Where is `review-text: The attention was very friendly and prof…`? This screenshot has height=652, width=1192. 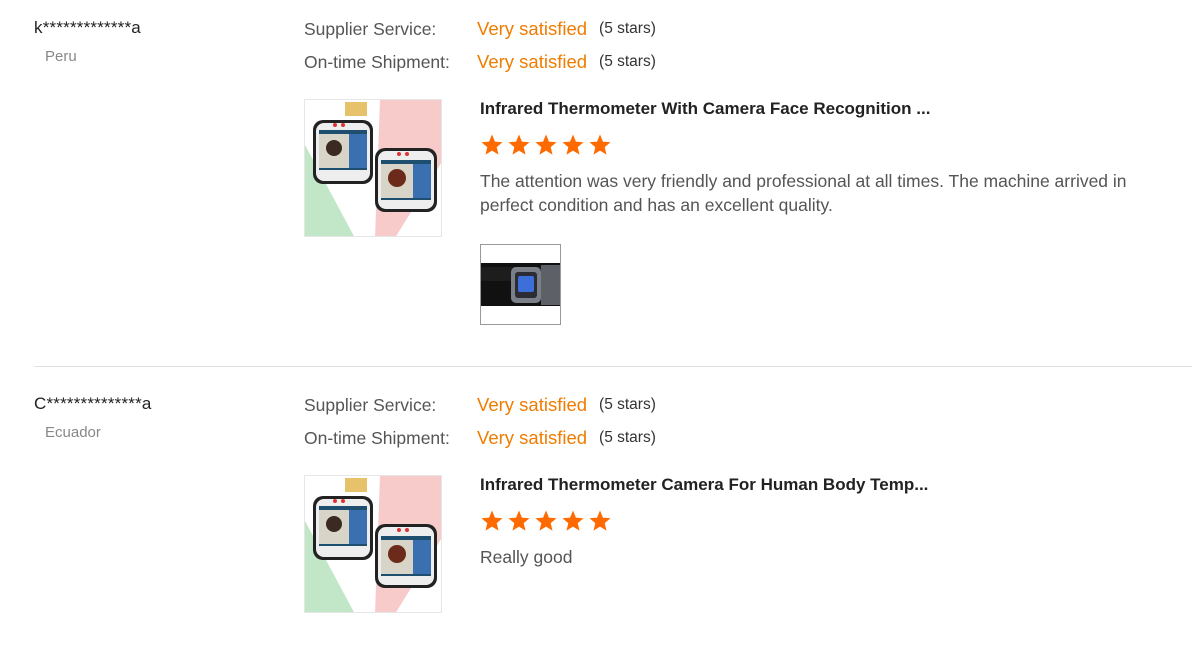 review-text: The attention was very friendly and prof… is located at coordinates (803, 193).